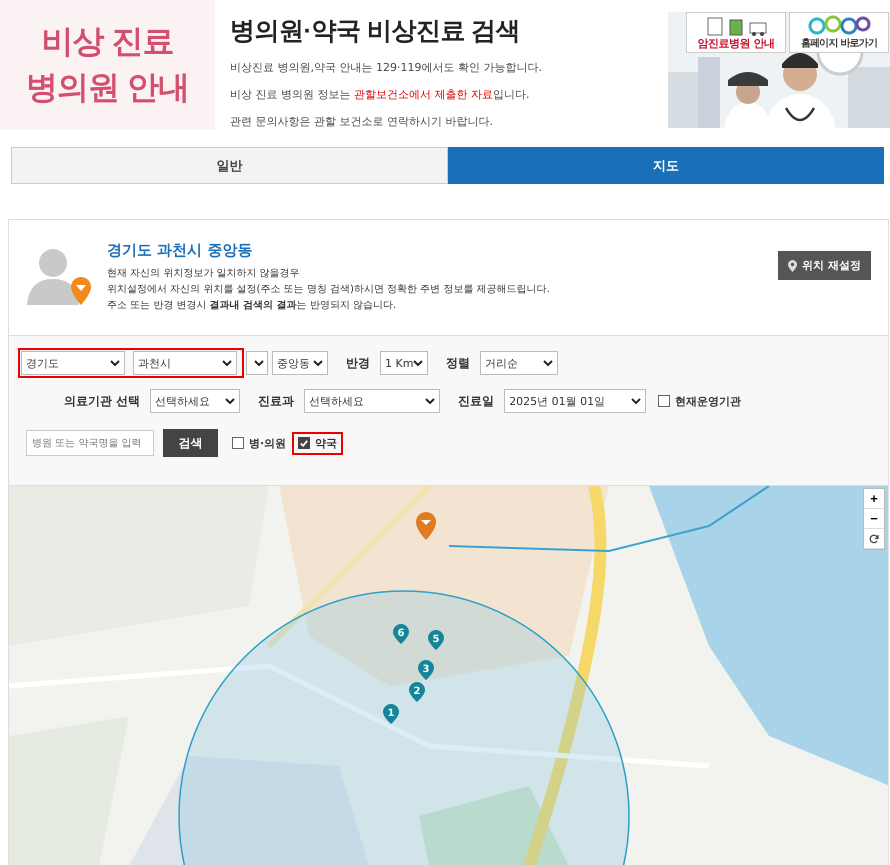 This screenshot has width=890, height=865. Describe the element at coordinates (736, 32) in the screenshot. I see `banner-link: 암진료병원 안내` at that location.